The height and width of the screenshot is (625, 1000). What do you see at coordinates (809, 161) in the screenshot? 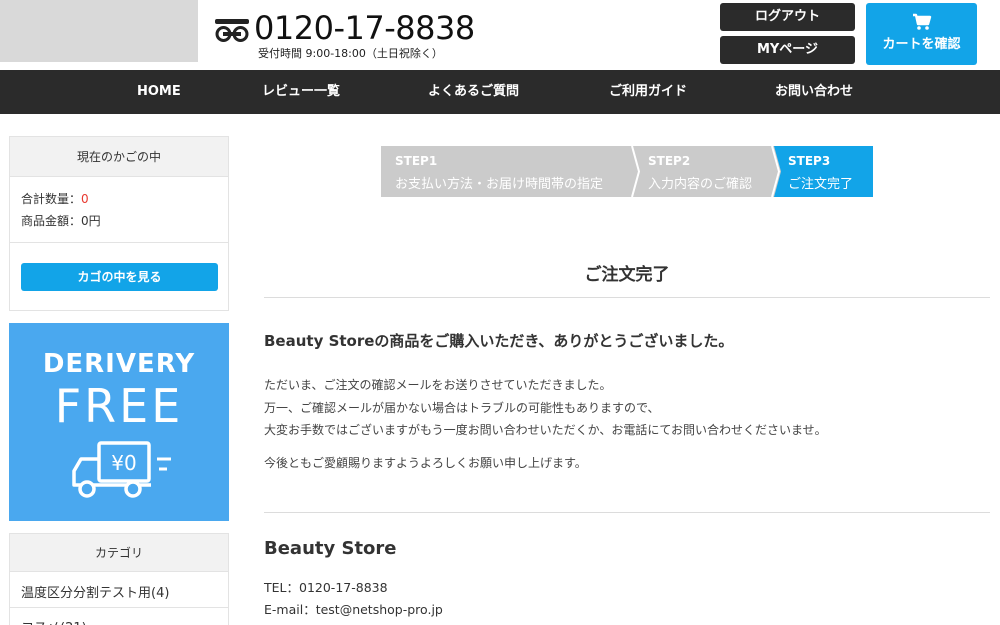
I see `step-3-number: STEP3` at bounding box center [809, 161].